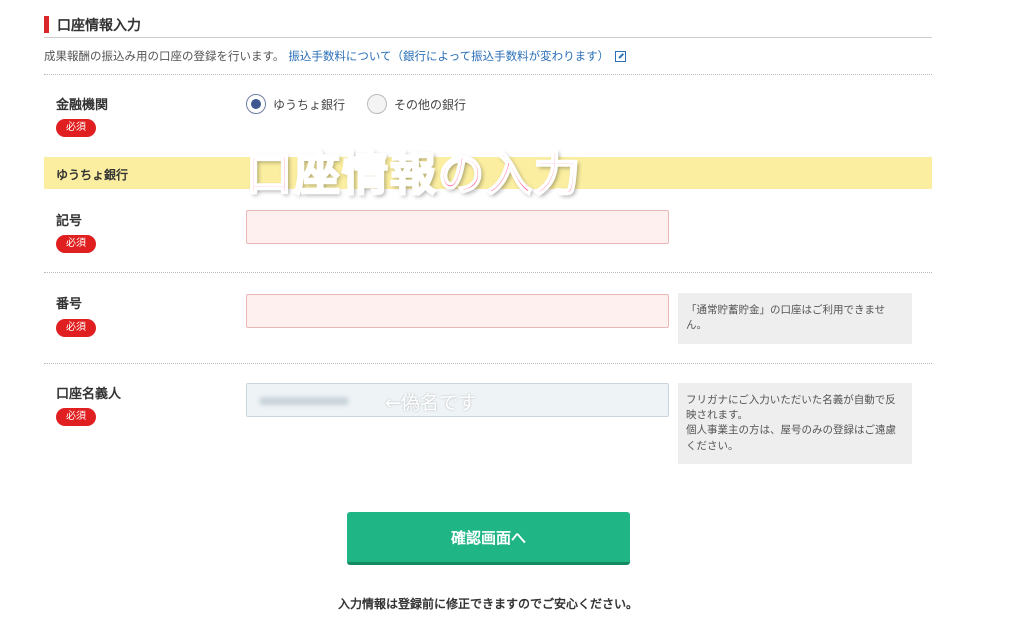 Image resolution: width=1024 pixels, height=637 pixels. I want to click on blurred-name-value, so click(304, 401).